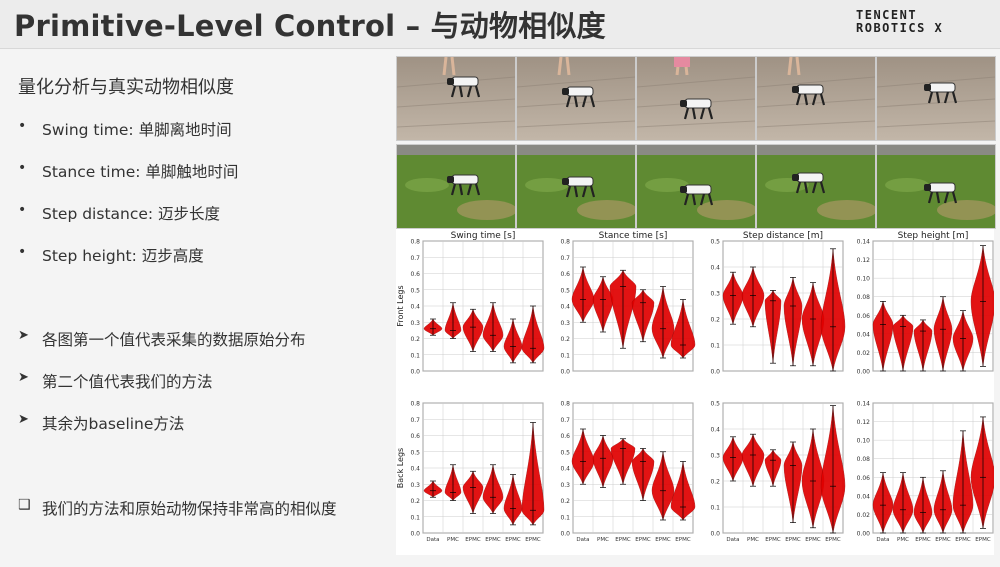 This screenshot has width=1000, height=567. I want to click on conclusion: ❑ 我们的方法和原始动物保持非常高的相似度, so click(177, 508).